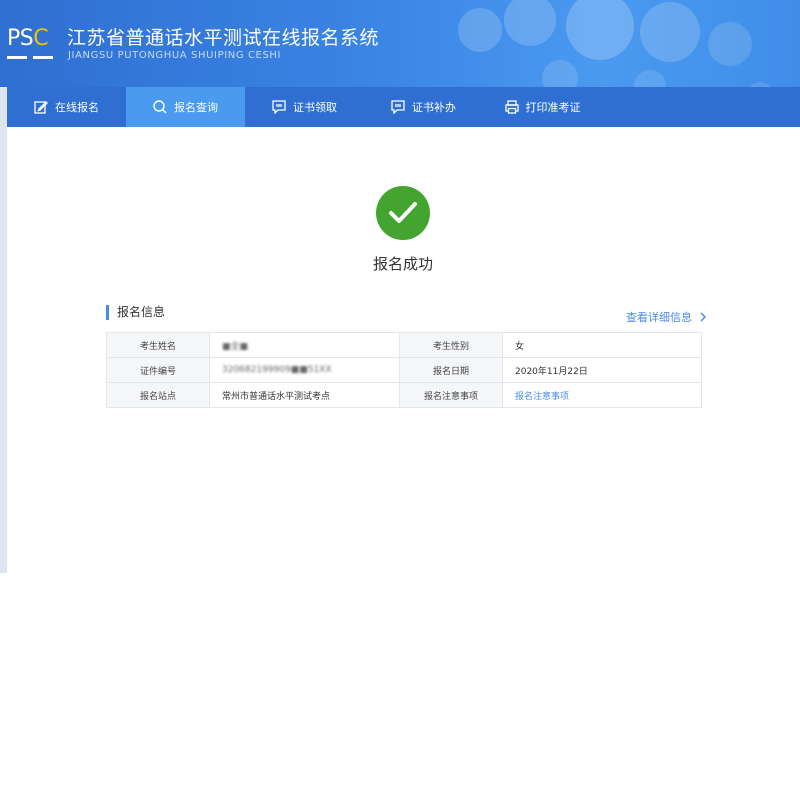 This screenshot has width=800, height=800. I want to click on candidate-name-value: ■全■, so click(304, 345).